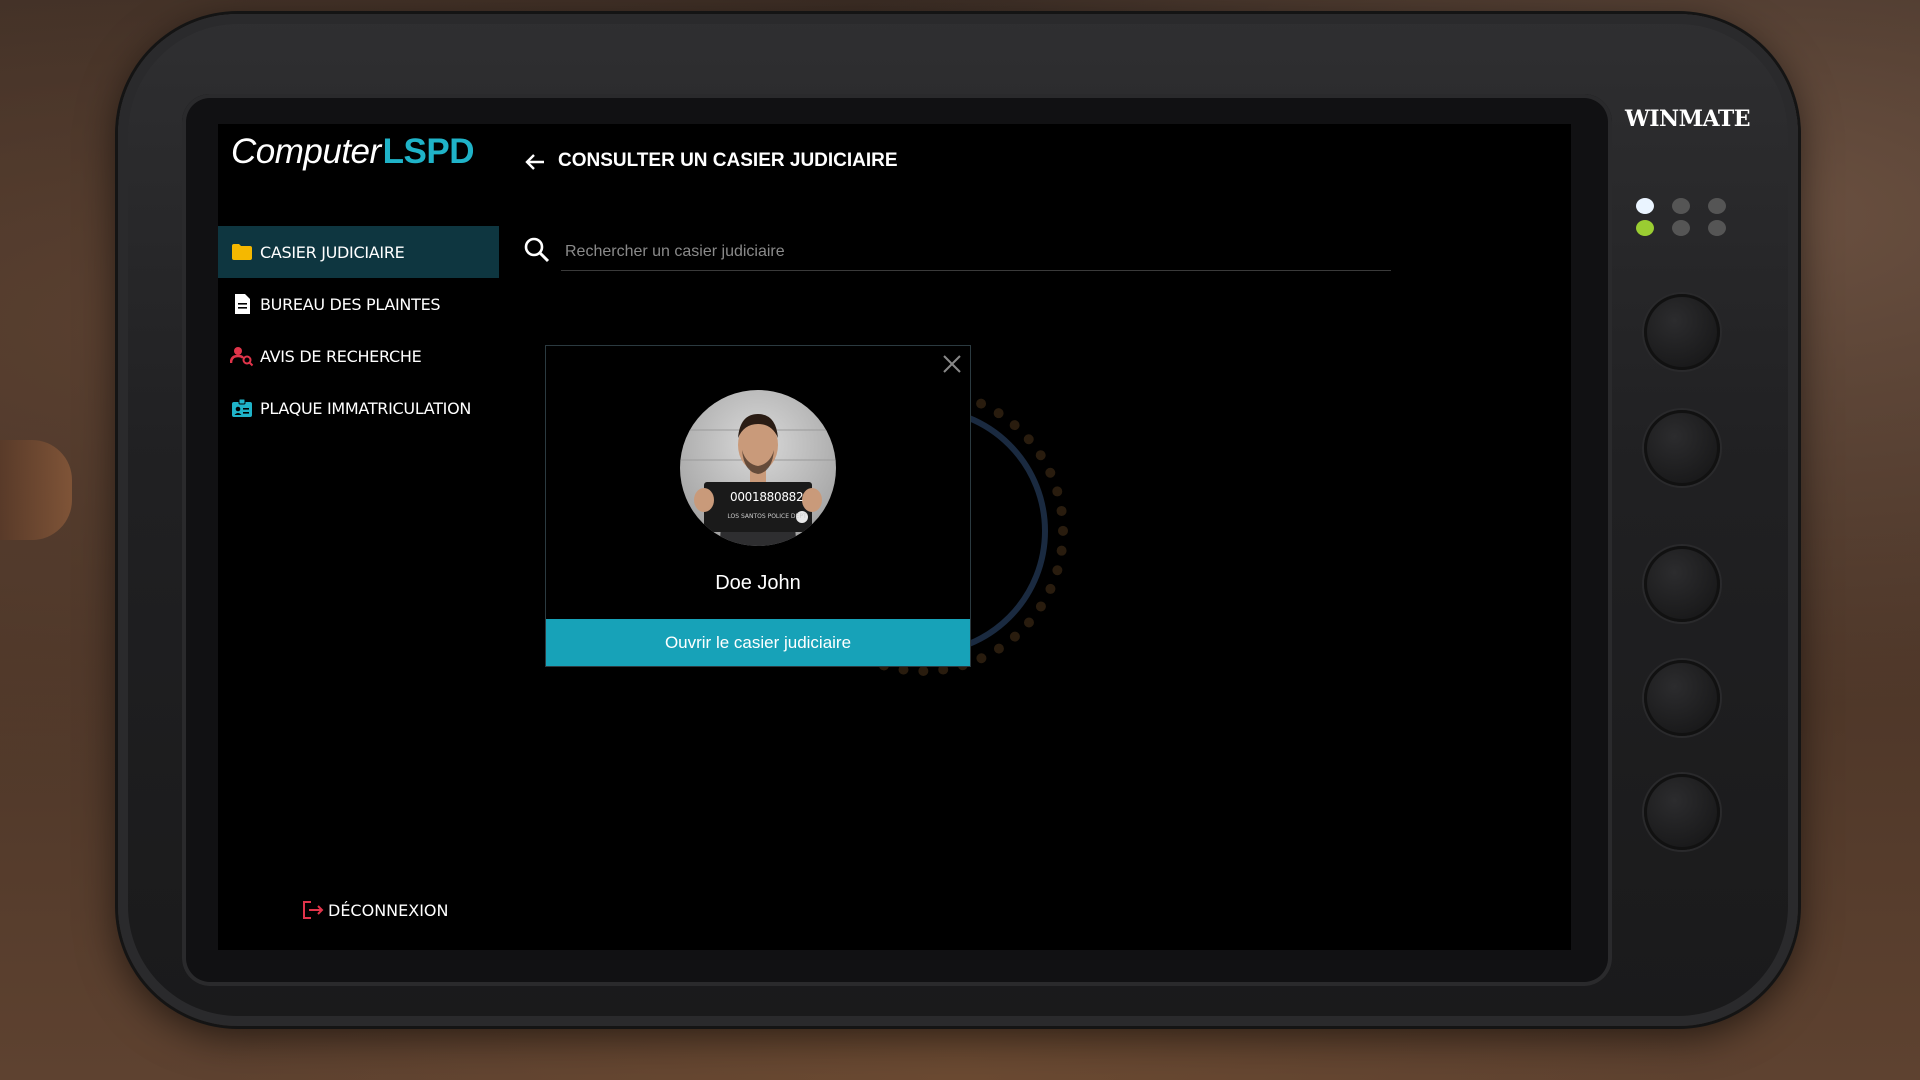 The height and width of the screenshot is (1080, 1920). What do you see at coordinates (388, 910) in the screenshot?
I see `logout-label: DÉCONNEXION` at bounding box center [388, 910].